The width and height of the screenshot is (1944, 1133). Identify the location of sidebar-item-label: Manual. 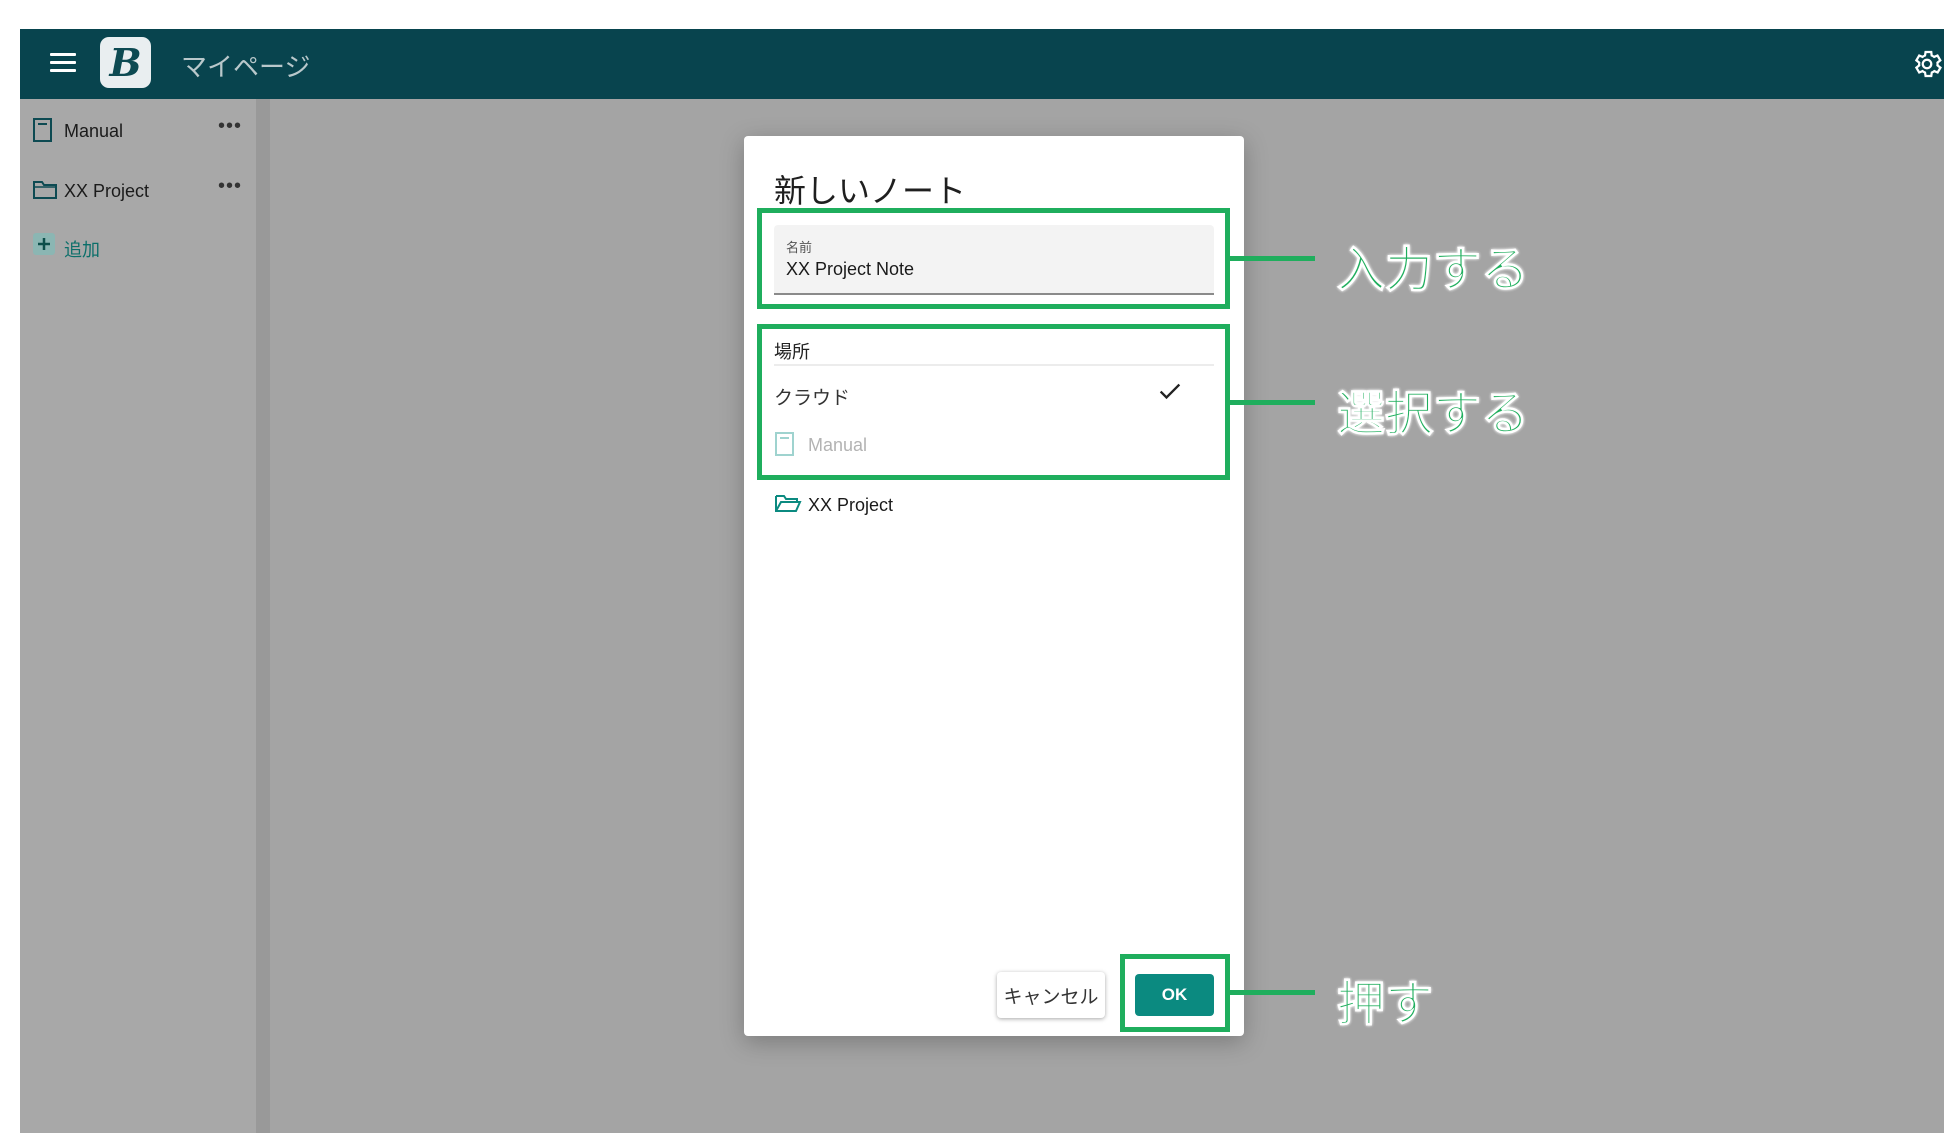
(94, 131).